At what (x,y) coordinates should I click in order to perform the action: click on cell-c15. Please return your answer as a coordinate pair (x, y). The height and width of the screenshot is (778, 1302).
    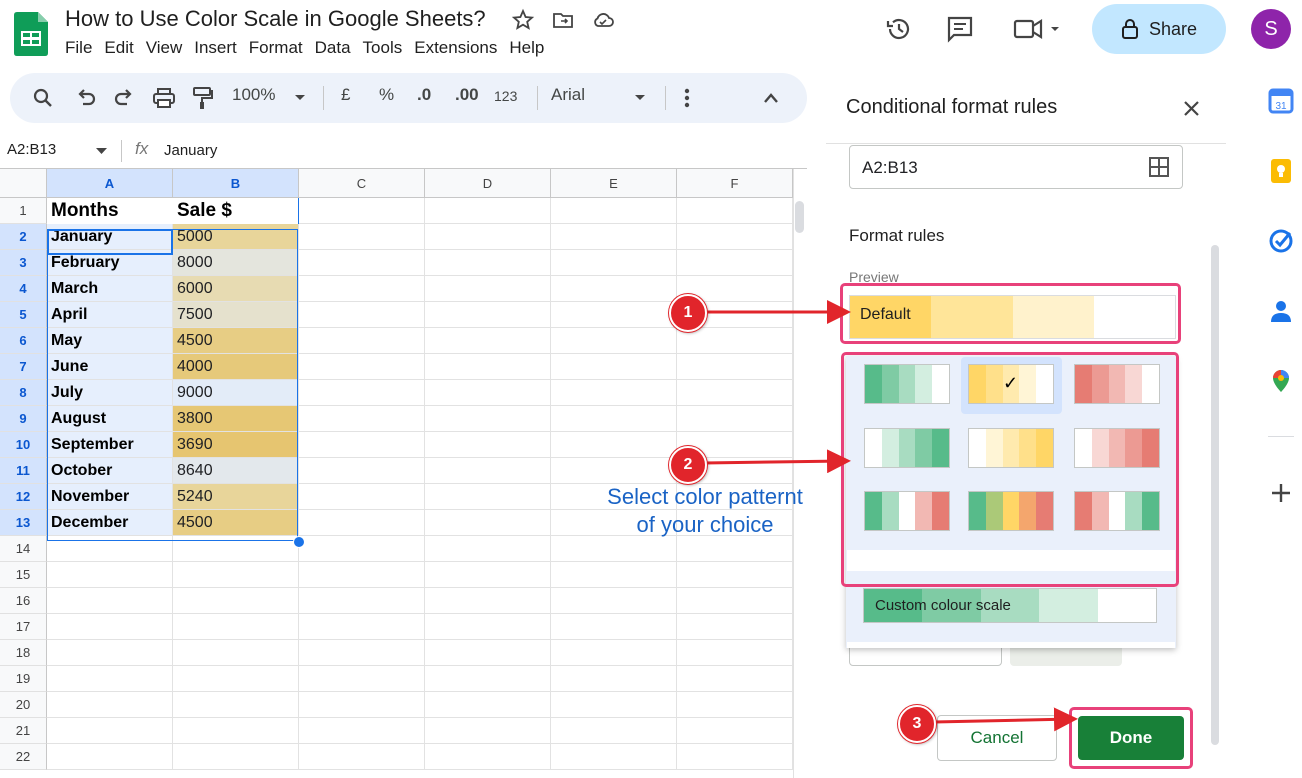
    Looking at the image, I should click on (362, 575).